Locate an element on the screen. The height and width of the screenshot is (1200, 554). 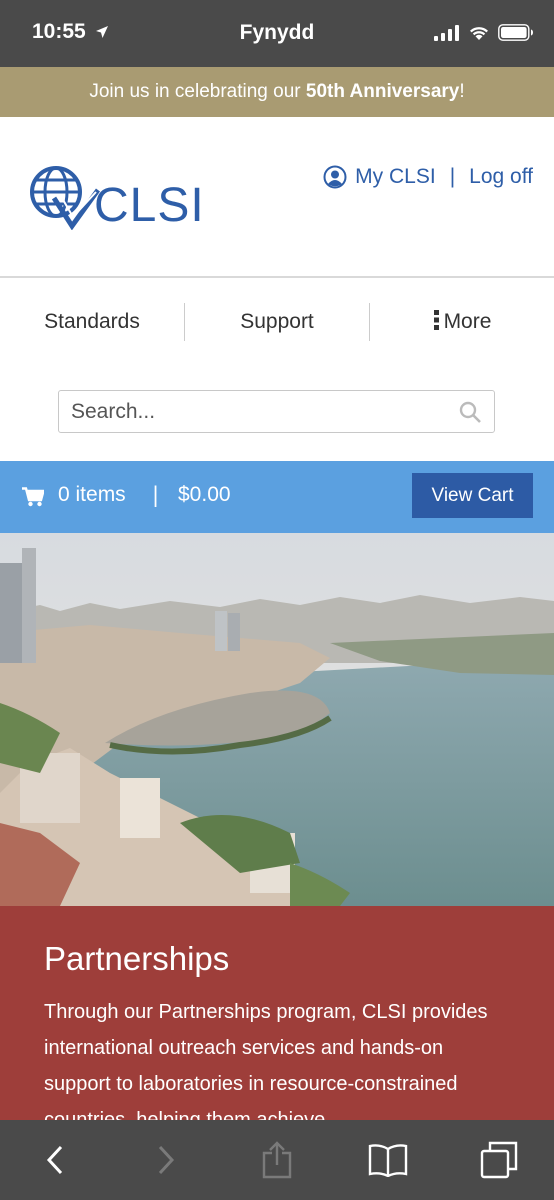
back-button is located at coordinates (55, 1160).